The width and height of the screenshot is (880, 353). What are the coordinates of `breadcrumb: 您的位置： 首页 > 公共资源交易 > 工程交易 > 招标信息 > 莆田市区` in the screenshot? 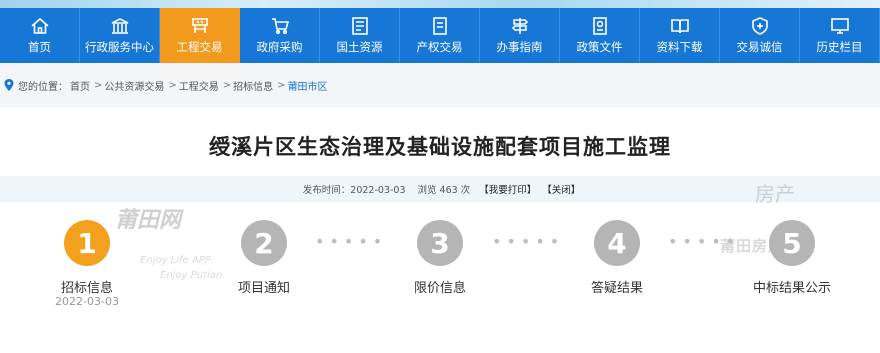 It's located at (440, 85).